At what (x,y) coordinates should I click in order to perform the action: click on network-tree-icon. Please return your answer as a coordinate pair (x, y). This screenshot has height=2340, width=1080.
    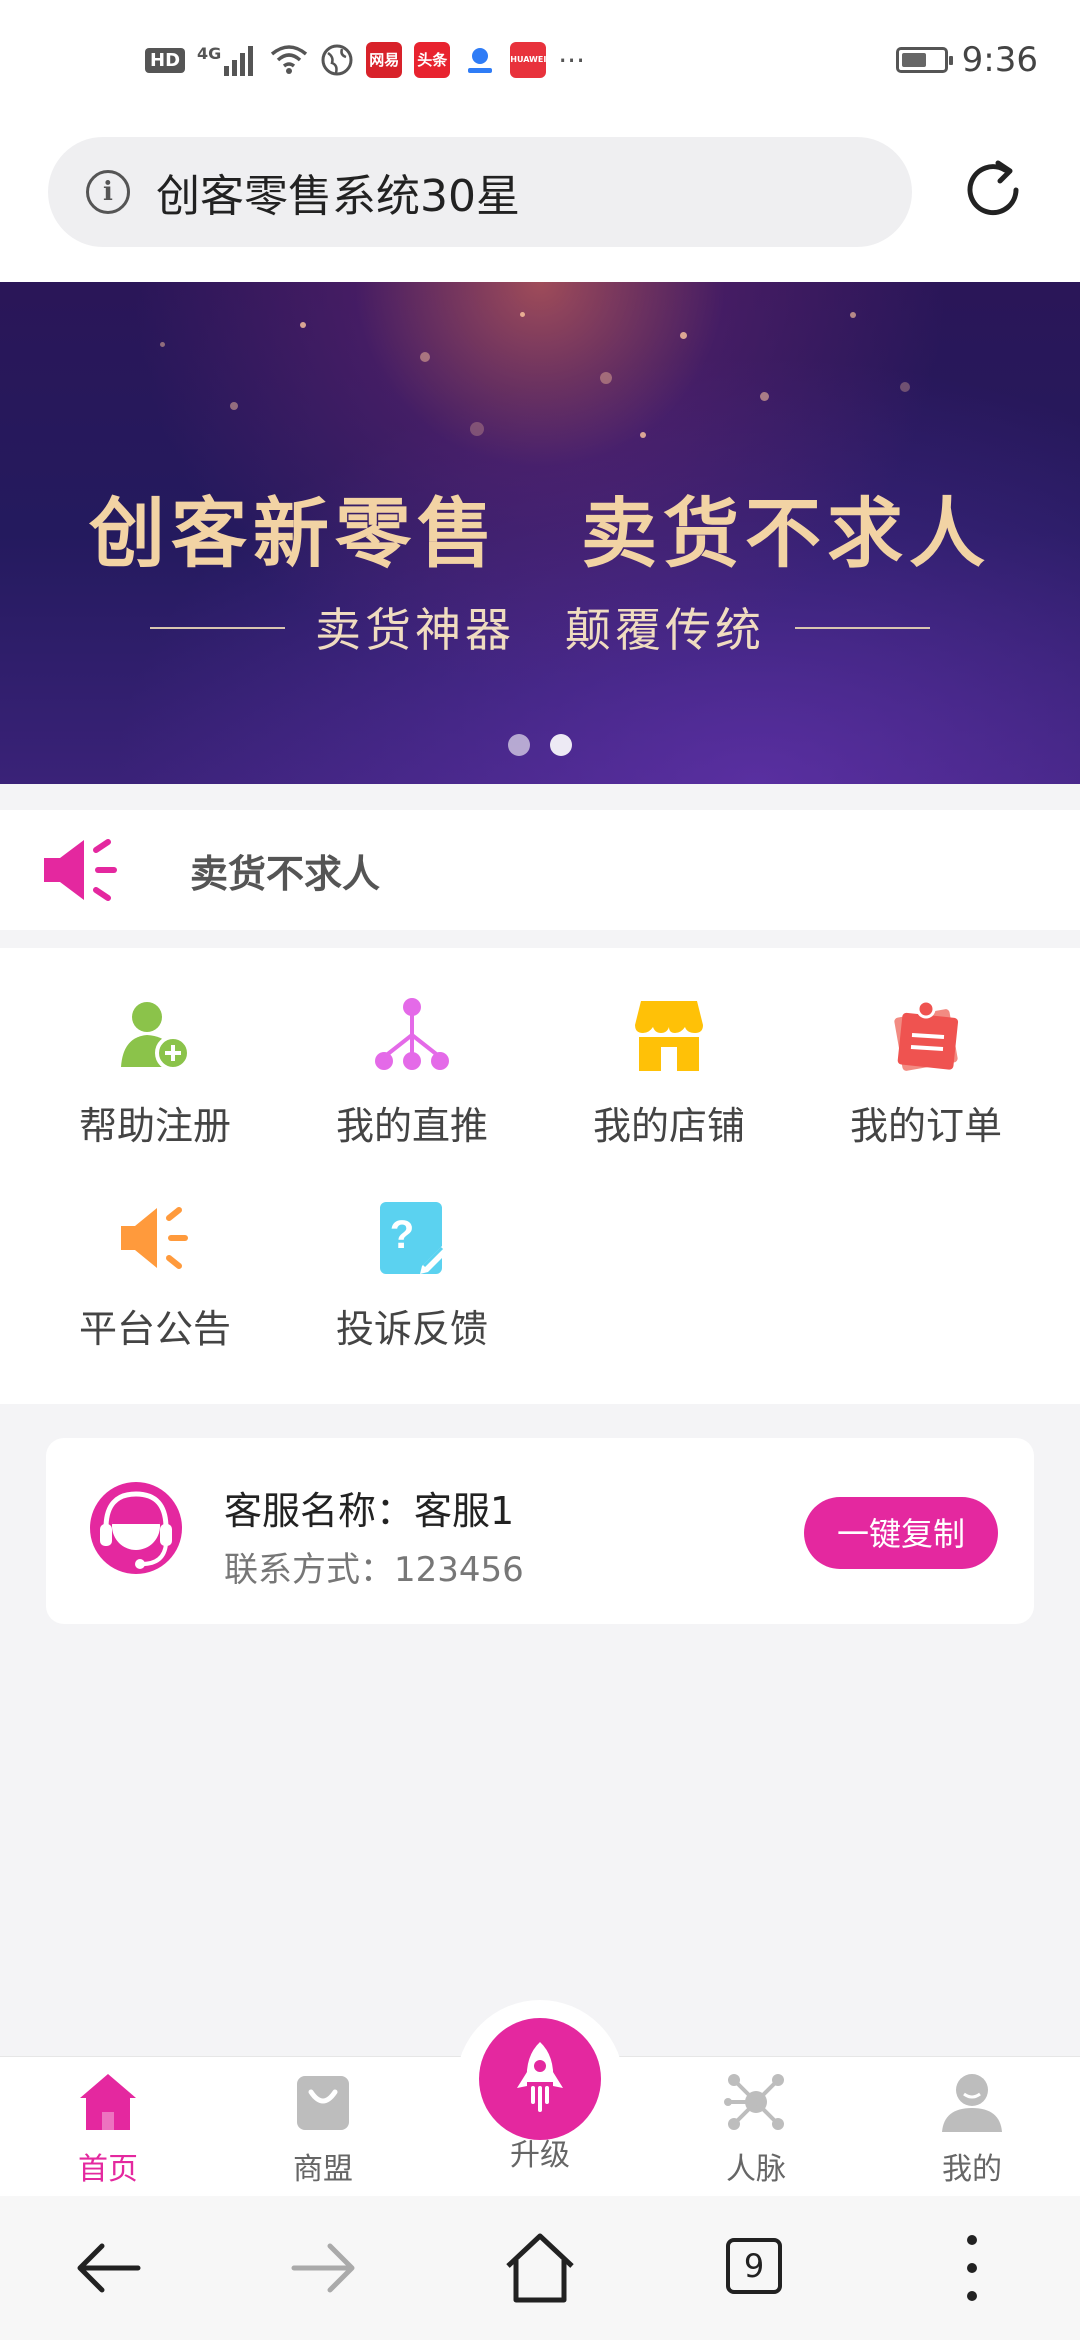
    Looking at the image, I should click on (412, 1034).